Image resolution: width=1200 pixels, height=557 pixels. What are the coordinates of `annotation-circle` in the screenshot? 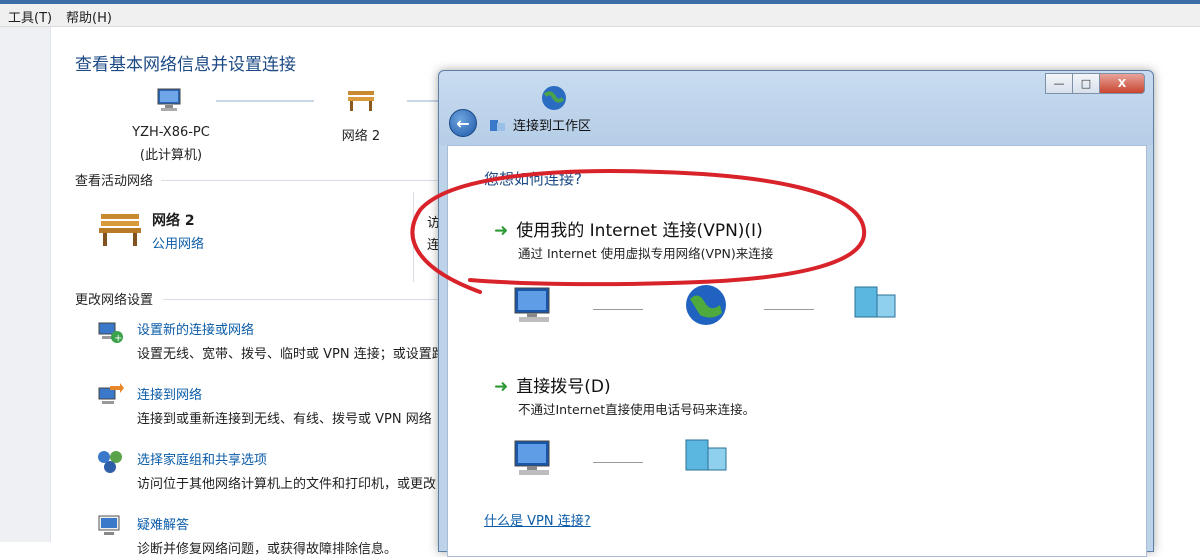 It's located at (638, 231).